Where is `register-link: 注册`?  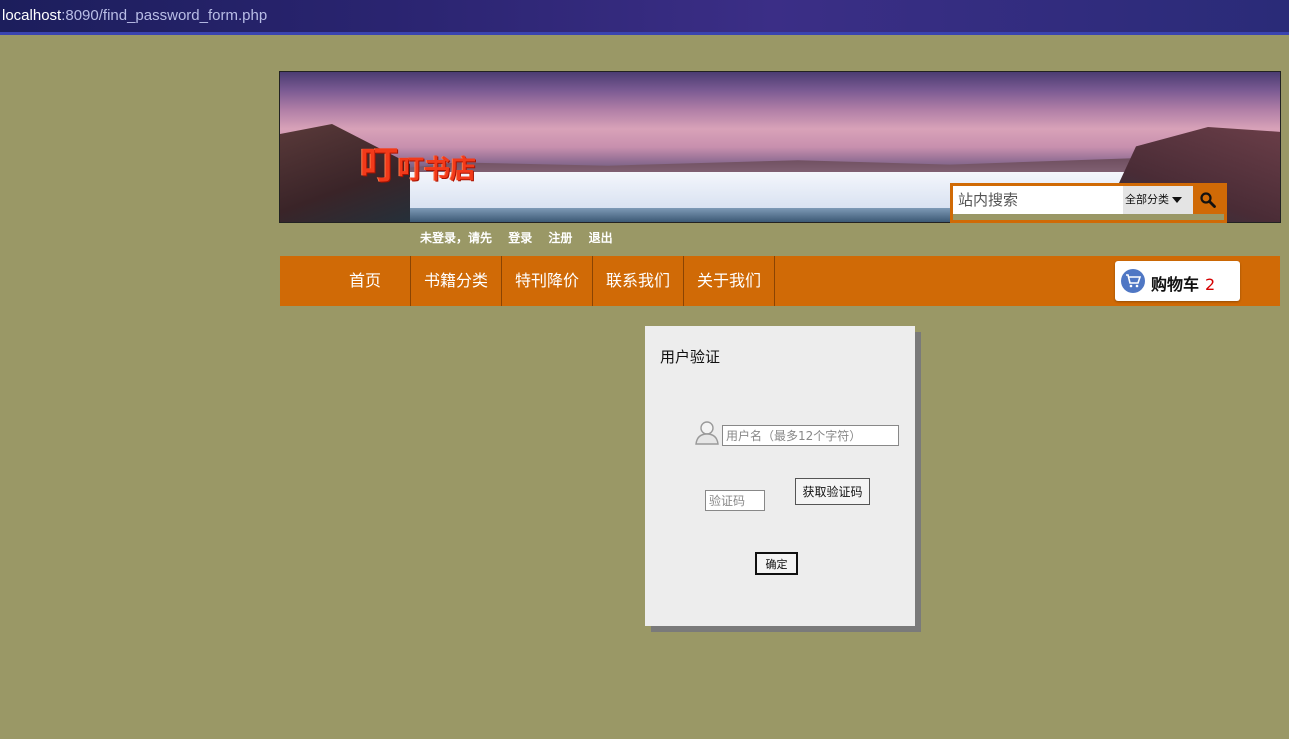
register-link: 注册 is located at coordinates (560, 238).